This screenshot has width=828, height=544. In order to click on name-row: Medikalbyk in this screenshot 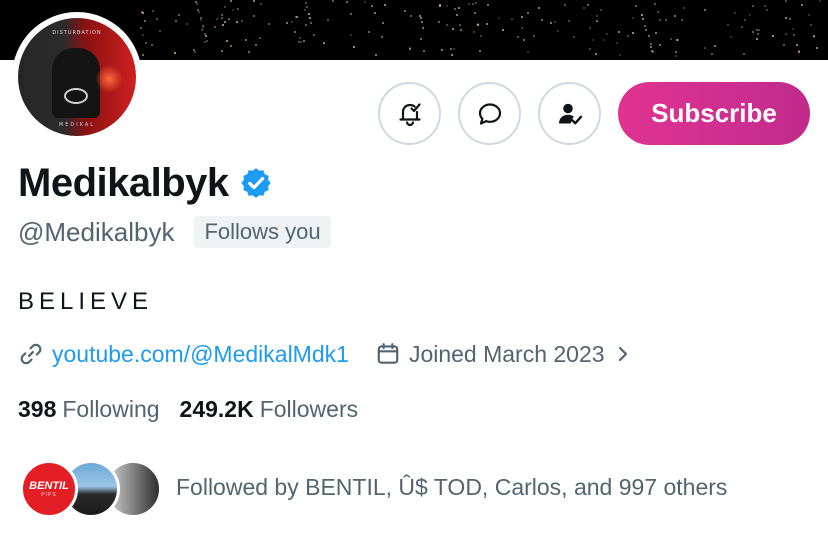, I will do `click(145, 183)`.